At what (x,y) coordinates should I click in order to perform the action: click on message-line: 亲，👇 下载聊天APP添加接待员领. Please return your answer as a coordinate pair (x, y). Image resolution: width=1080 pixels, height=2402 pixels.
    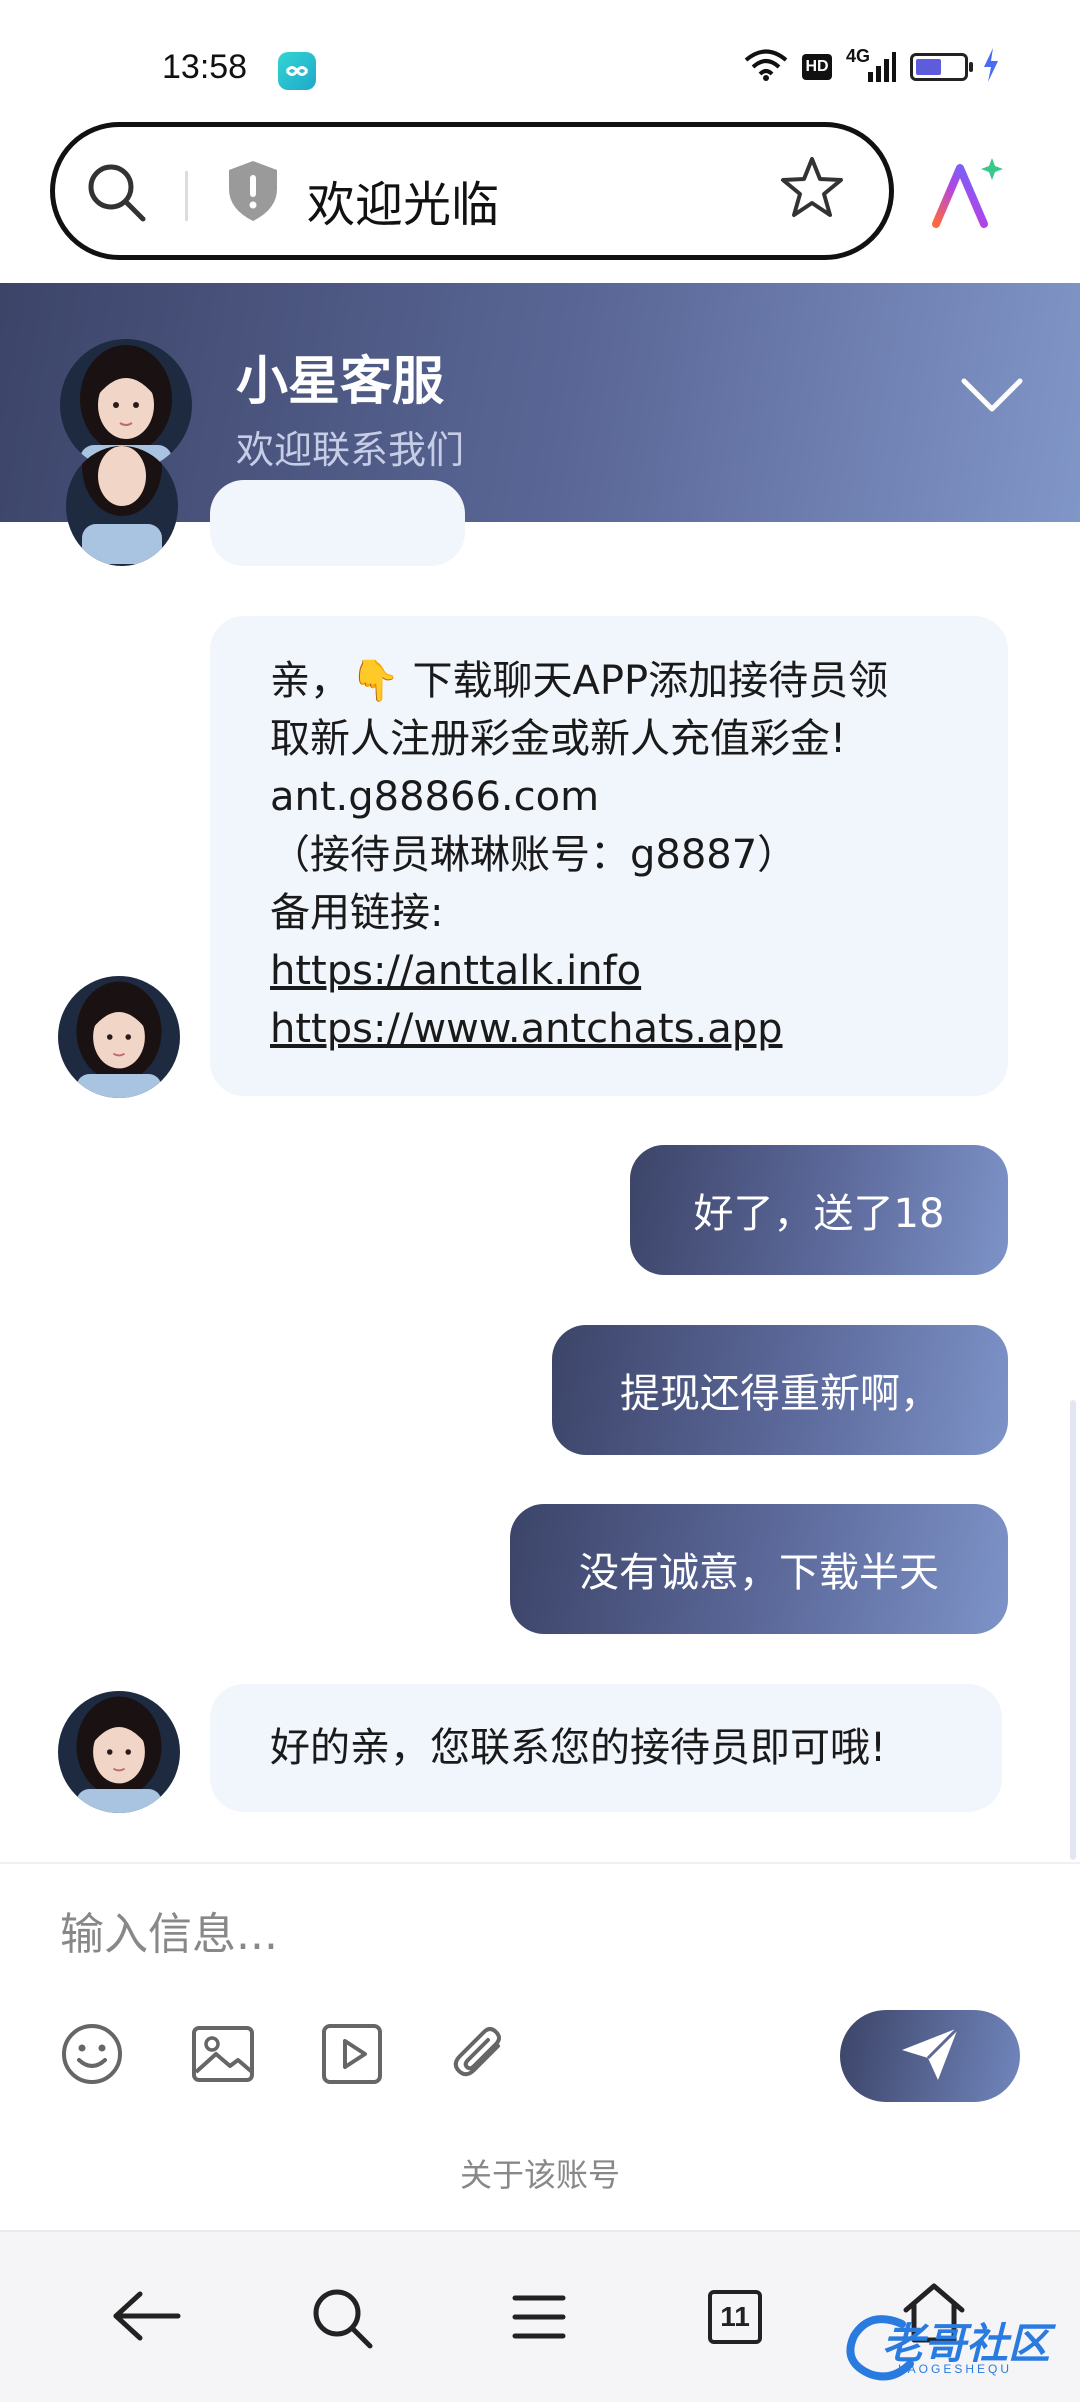
    Looking at the image, I should click on (579, 681).